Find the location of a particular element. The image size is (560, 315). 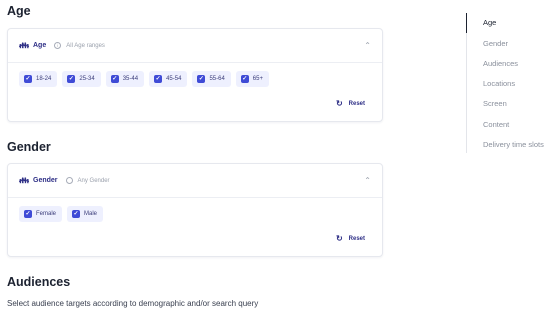

gender-chip: ✓ Male is located at coordinates (85, 214).